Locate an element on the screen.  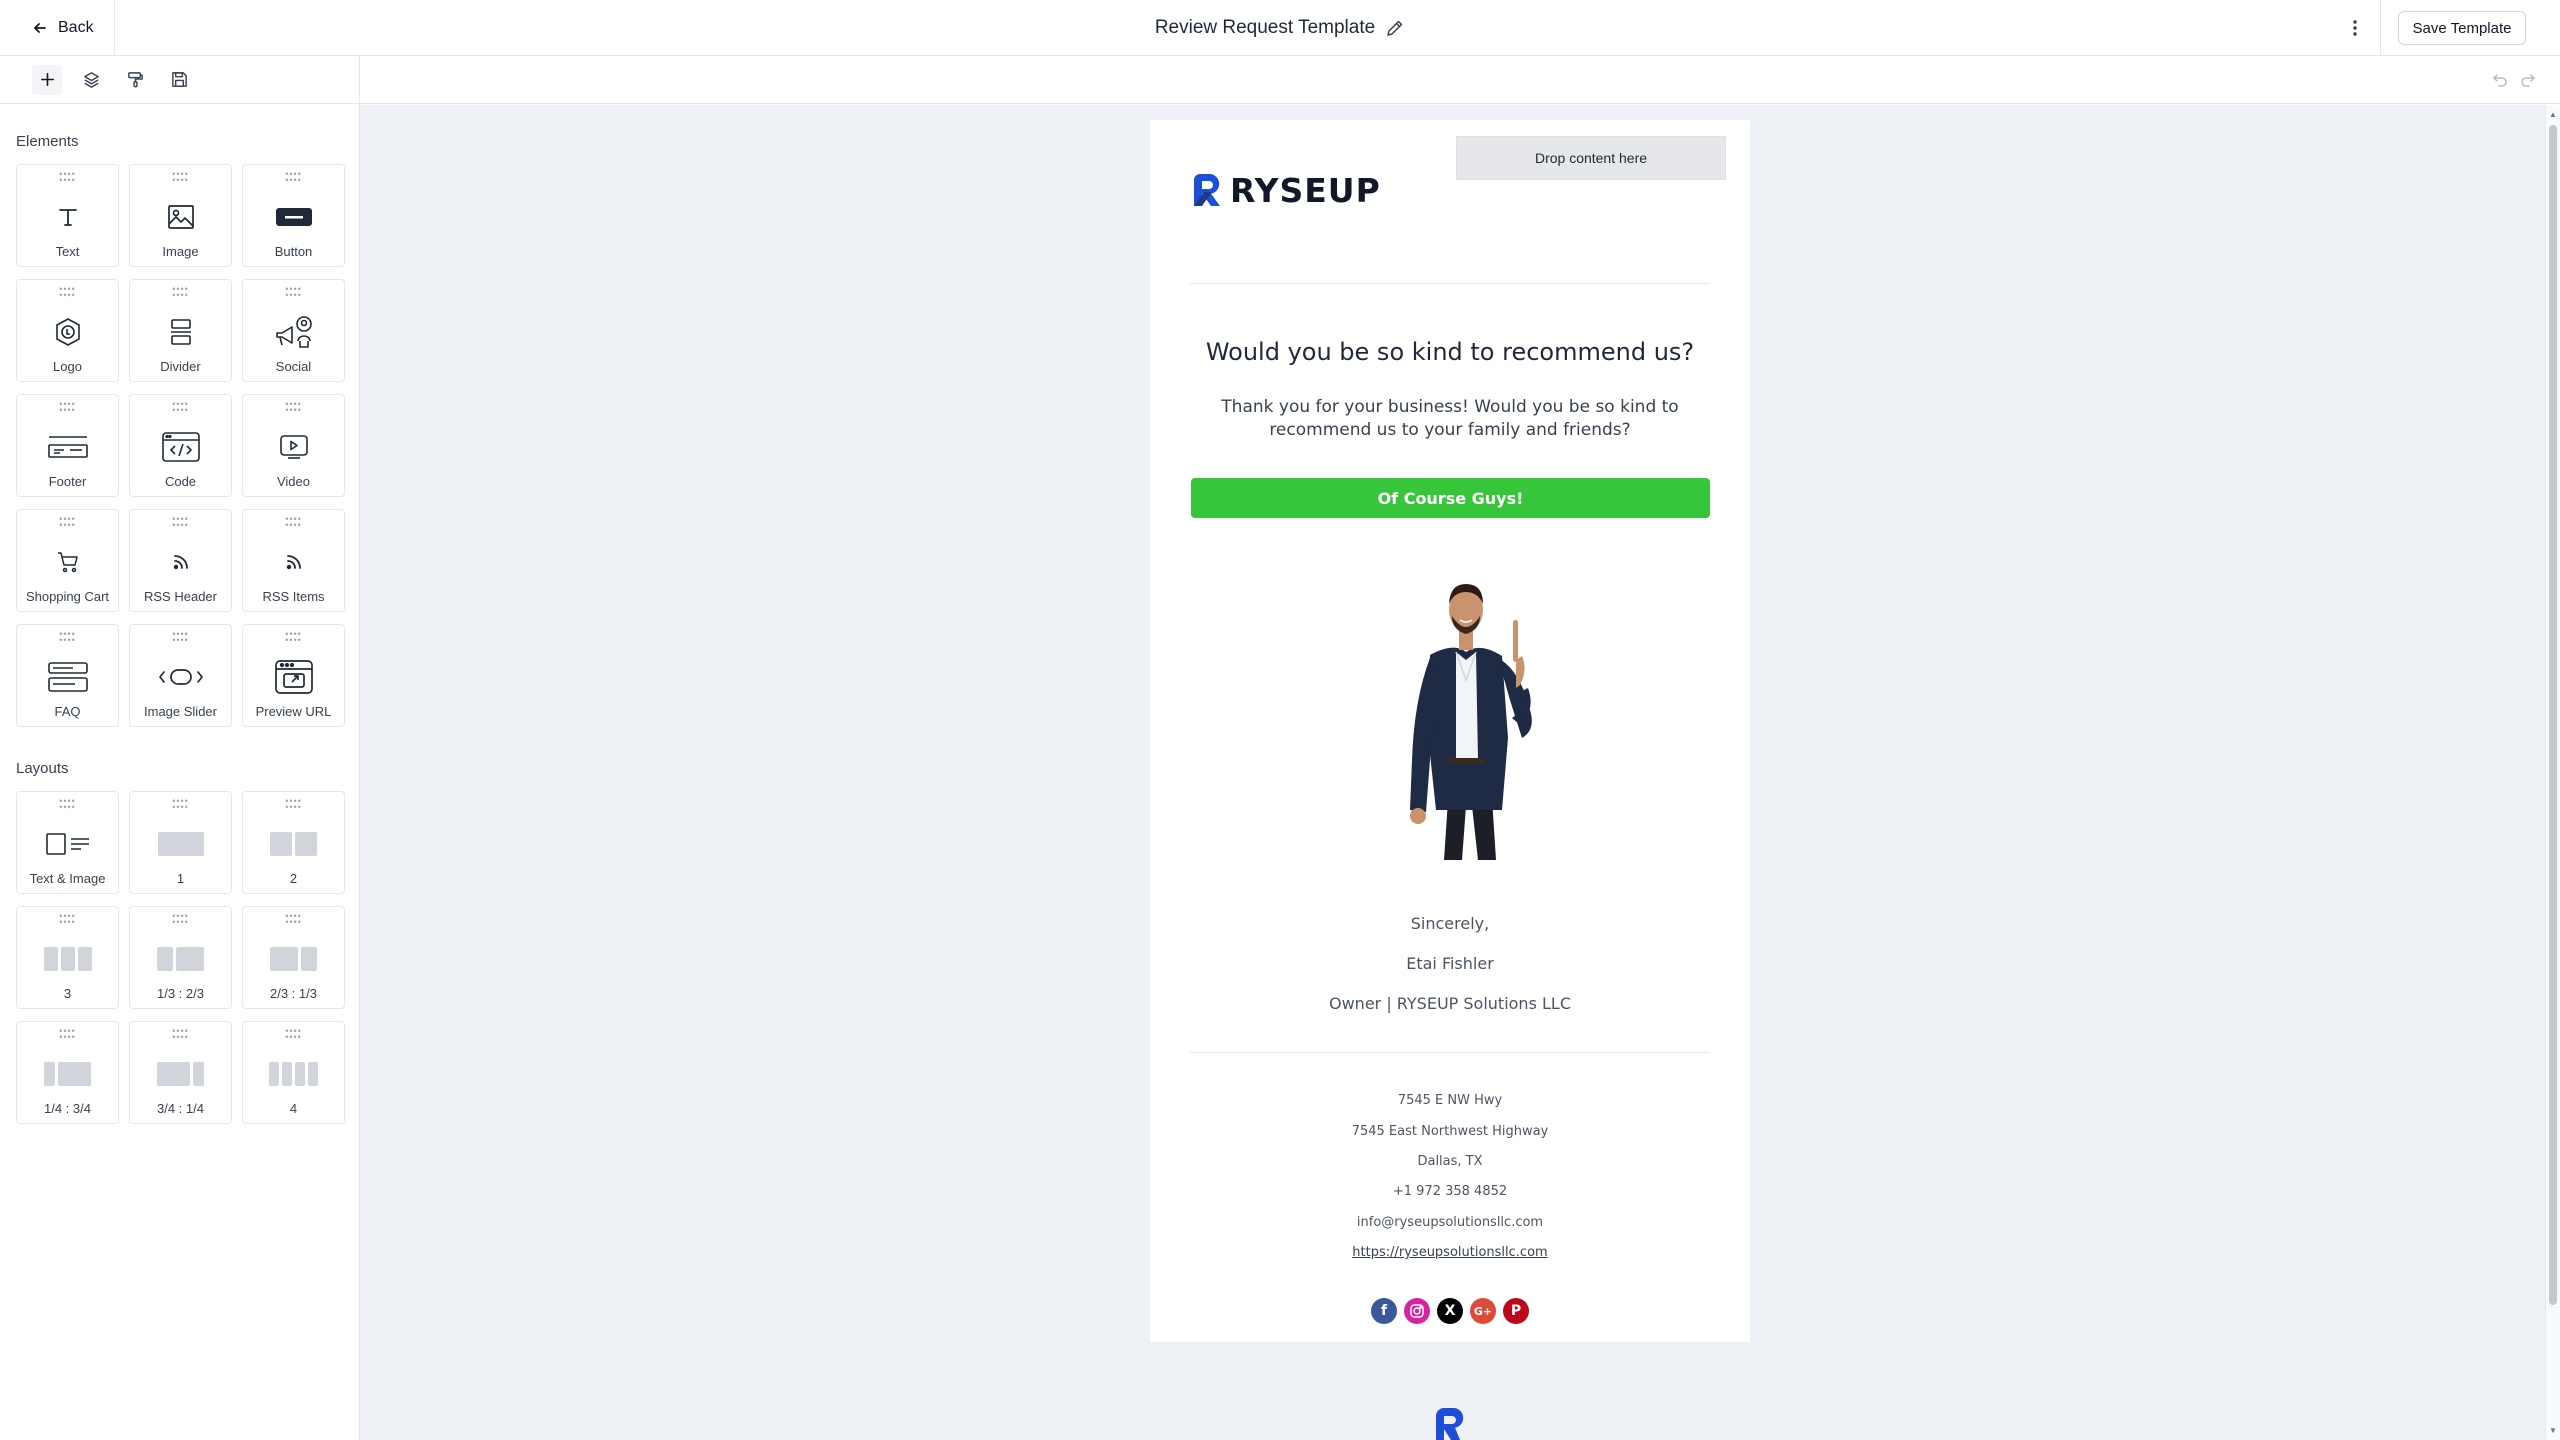
element-code: •••• •••• Code is located at coordinates (180, 445).